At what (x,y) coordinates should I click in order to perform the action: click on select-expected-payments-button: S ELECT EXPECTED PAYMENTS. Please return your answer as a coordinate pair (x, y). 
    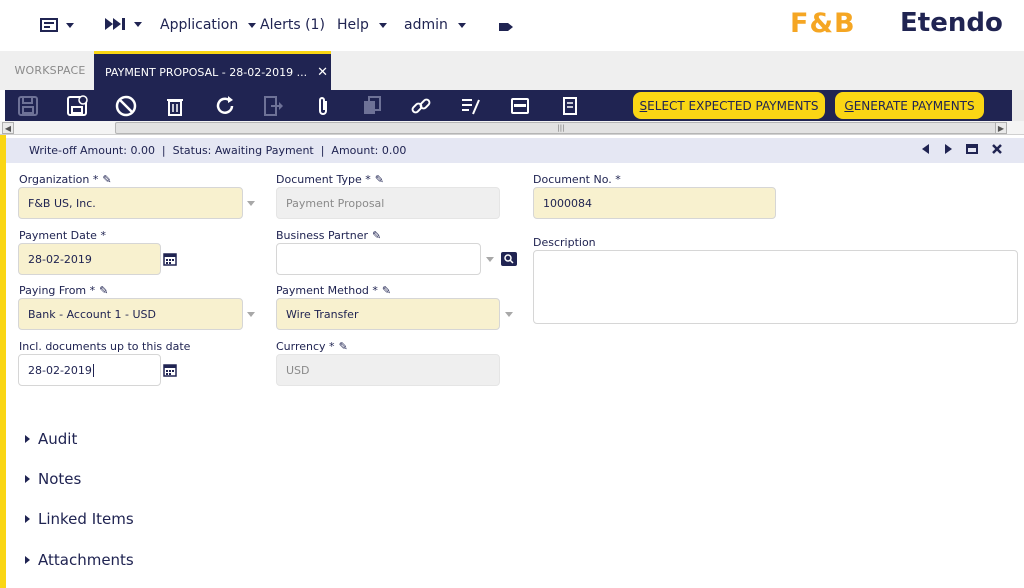
    Looking at the image, I should click on (729, 105).